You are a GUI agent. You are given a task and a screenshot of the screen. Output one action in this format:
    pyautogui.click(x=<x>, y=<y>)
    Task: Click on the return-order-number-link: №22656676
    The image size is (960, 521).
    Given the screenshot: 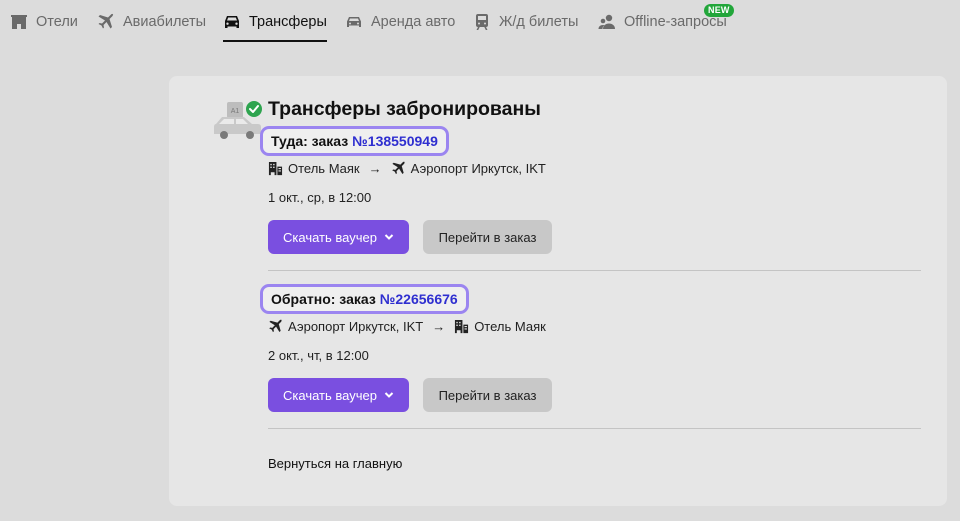 What is the action you would take?
    pyautogui.click(x=419, y=299)
    